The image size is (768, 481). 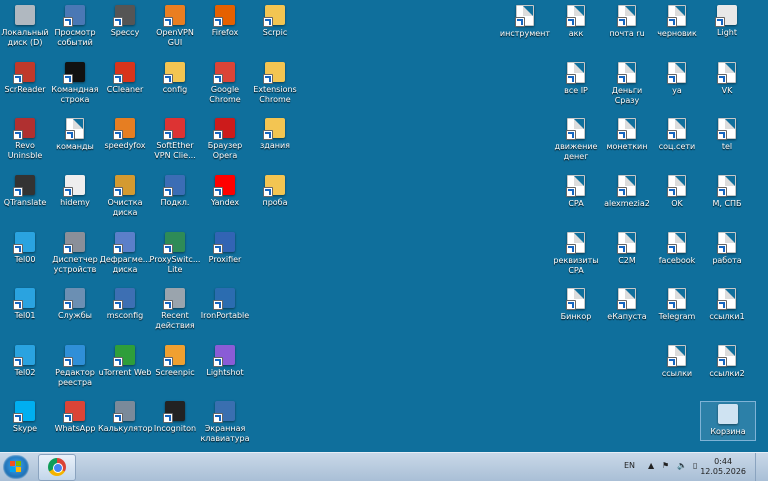 I want to click on desktop-icon: Диспетчер устройств, so click(x=75, y=253).